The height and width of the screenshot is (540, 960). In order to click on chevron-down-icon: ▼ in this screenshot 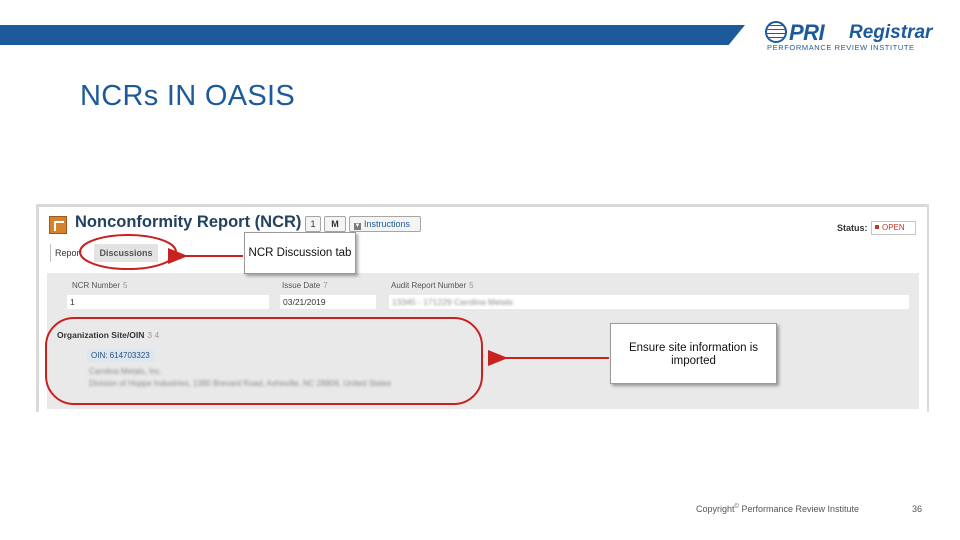, I will do `click(357, 226)`.